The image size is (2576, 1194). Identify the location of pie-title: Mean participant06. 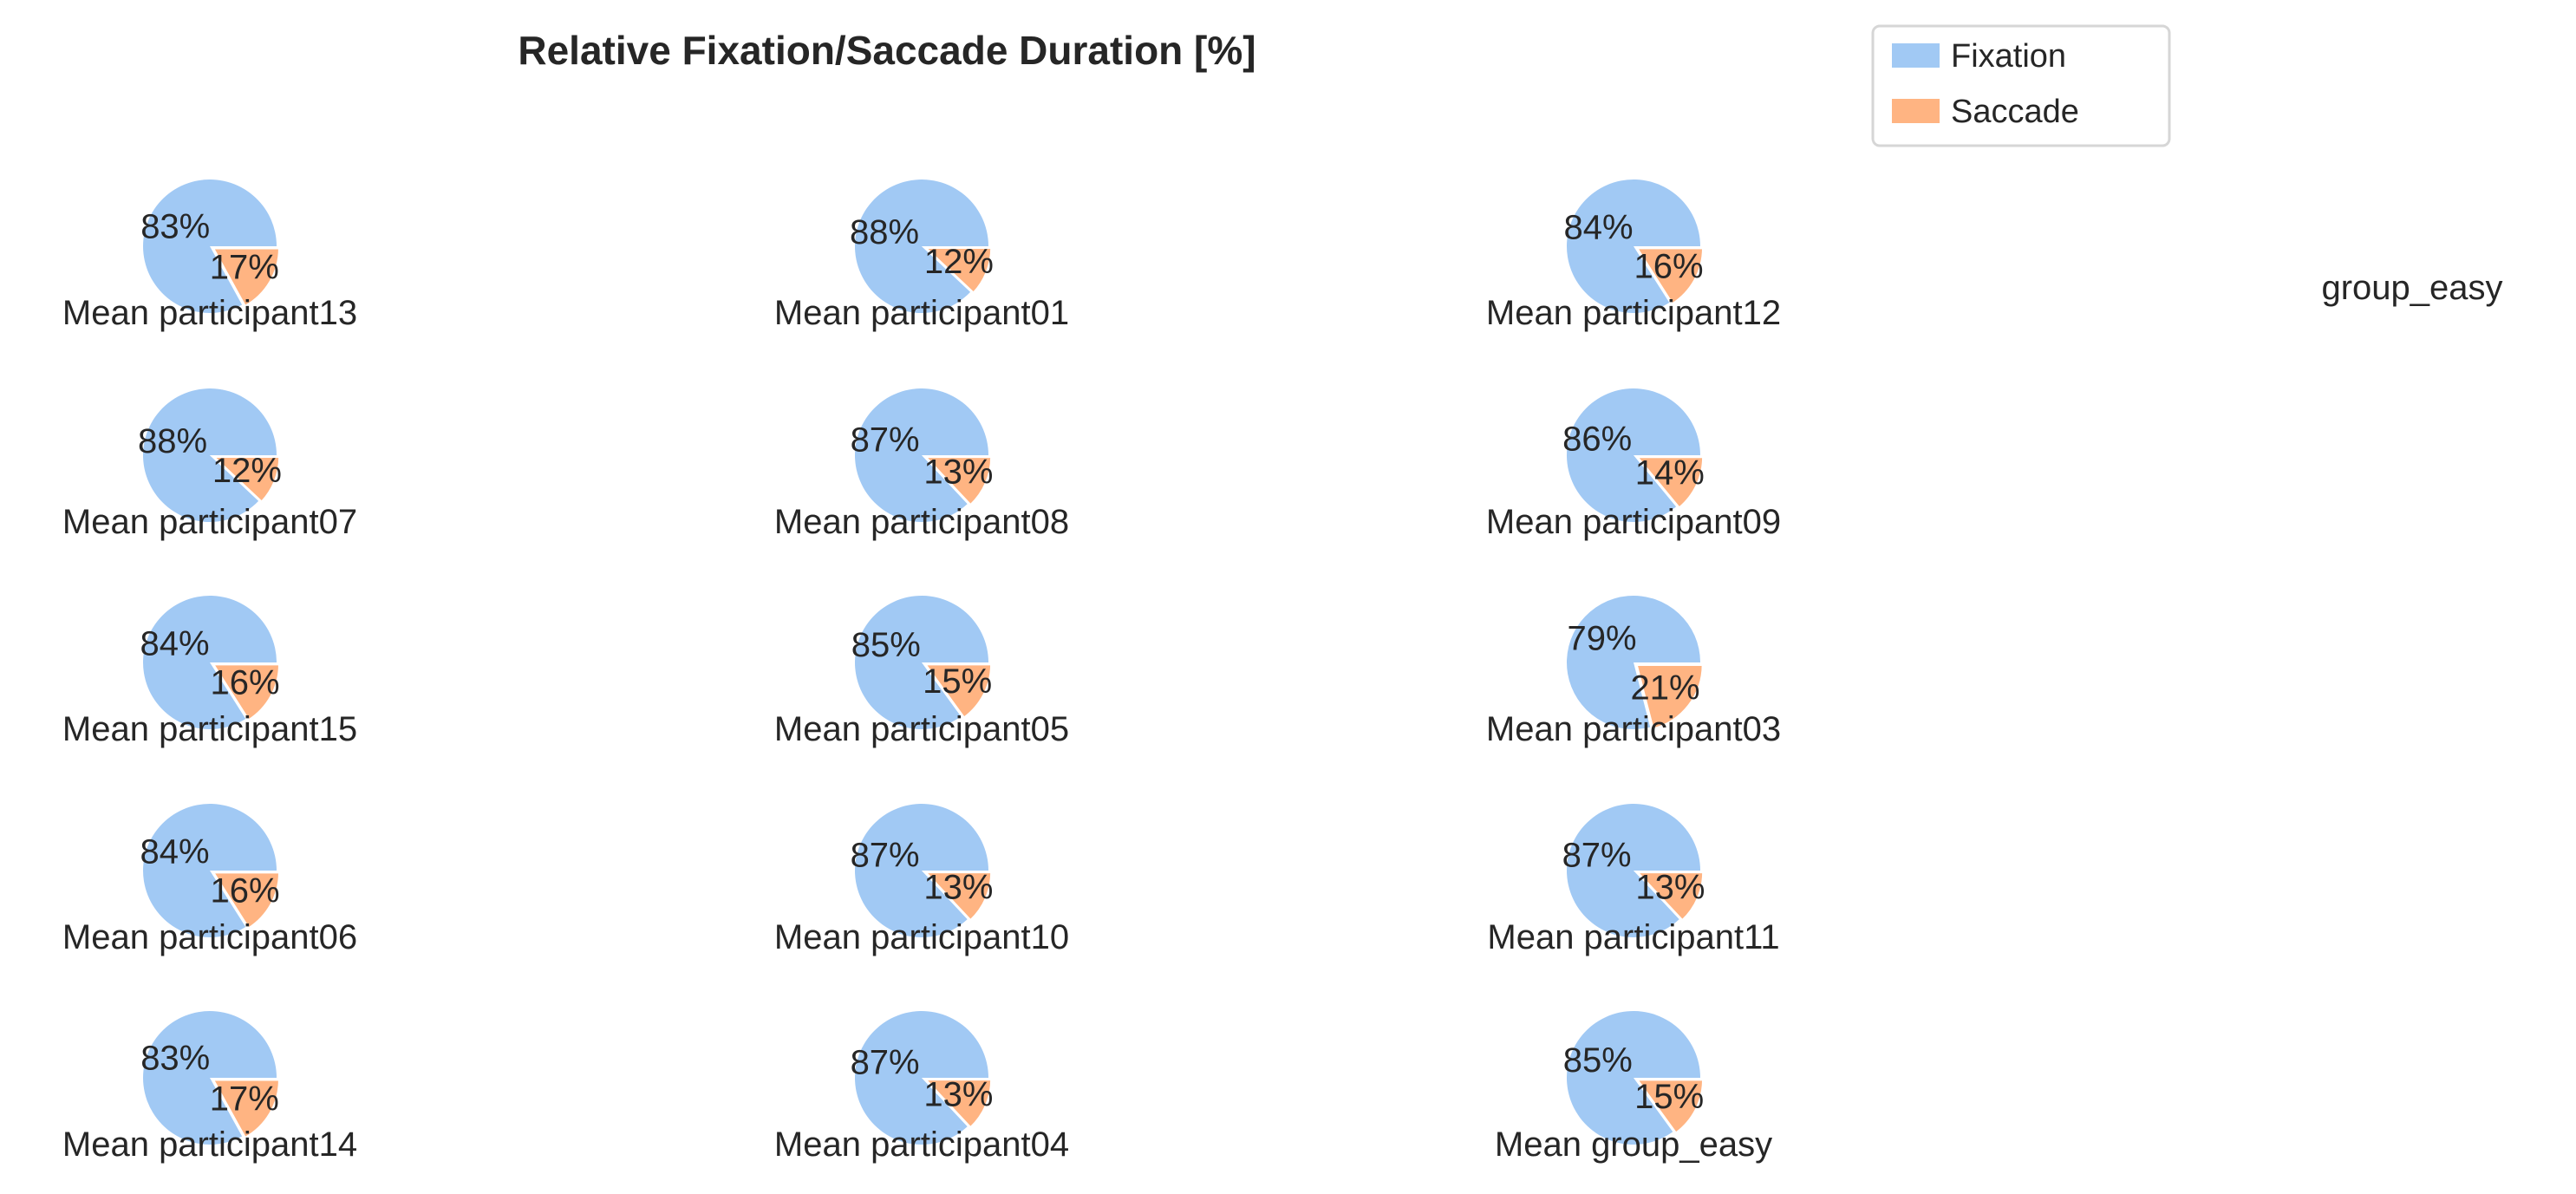
(210, 937).